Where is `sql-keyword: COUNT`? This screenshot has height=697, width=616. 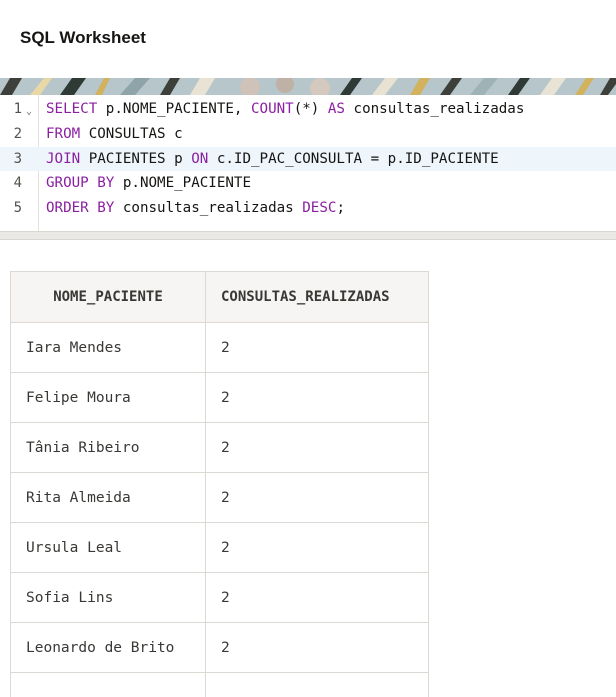 sql-keyword: COUNT is located at coordinates (272, 109).